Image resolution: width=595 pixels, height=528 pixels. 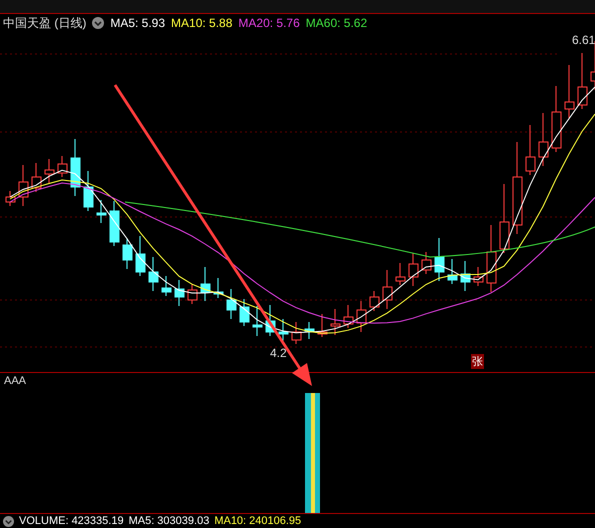 What do you see at coordinates (337, 23) in the screenshot?
I see `ma-value: MA60: 5.62` at bounding box center [337, 23].